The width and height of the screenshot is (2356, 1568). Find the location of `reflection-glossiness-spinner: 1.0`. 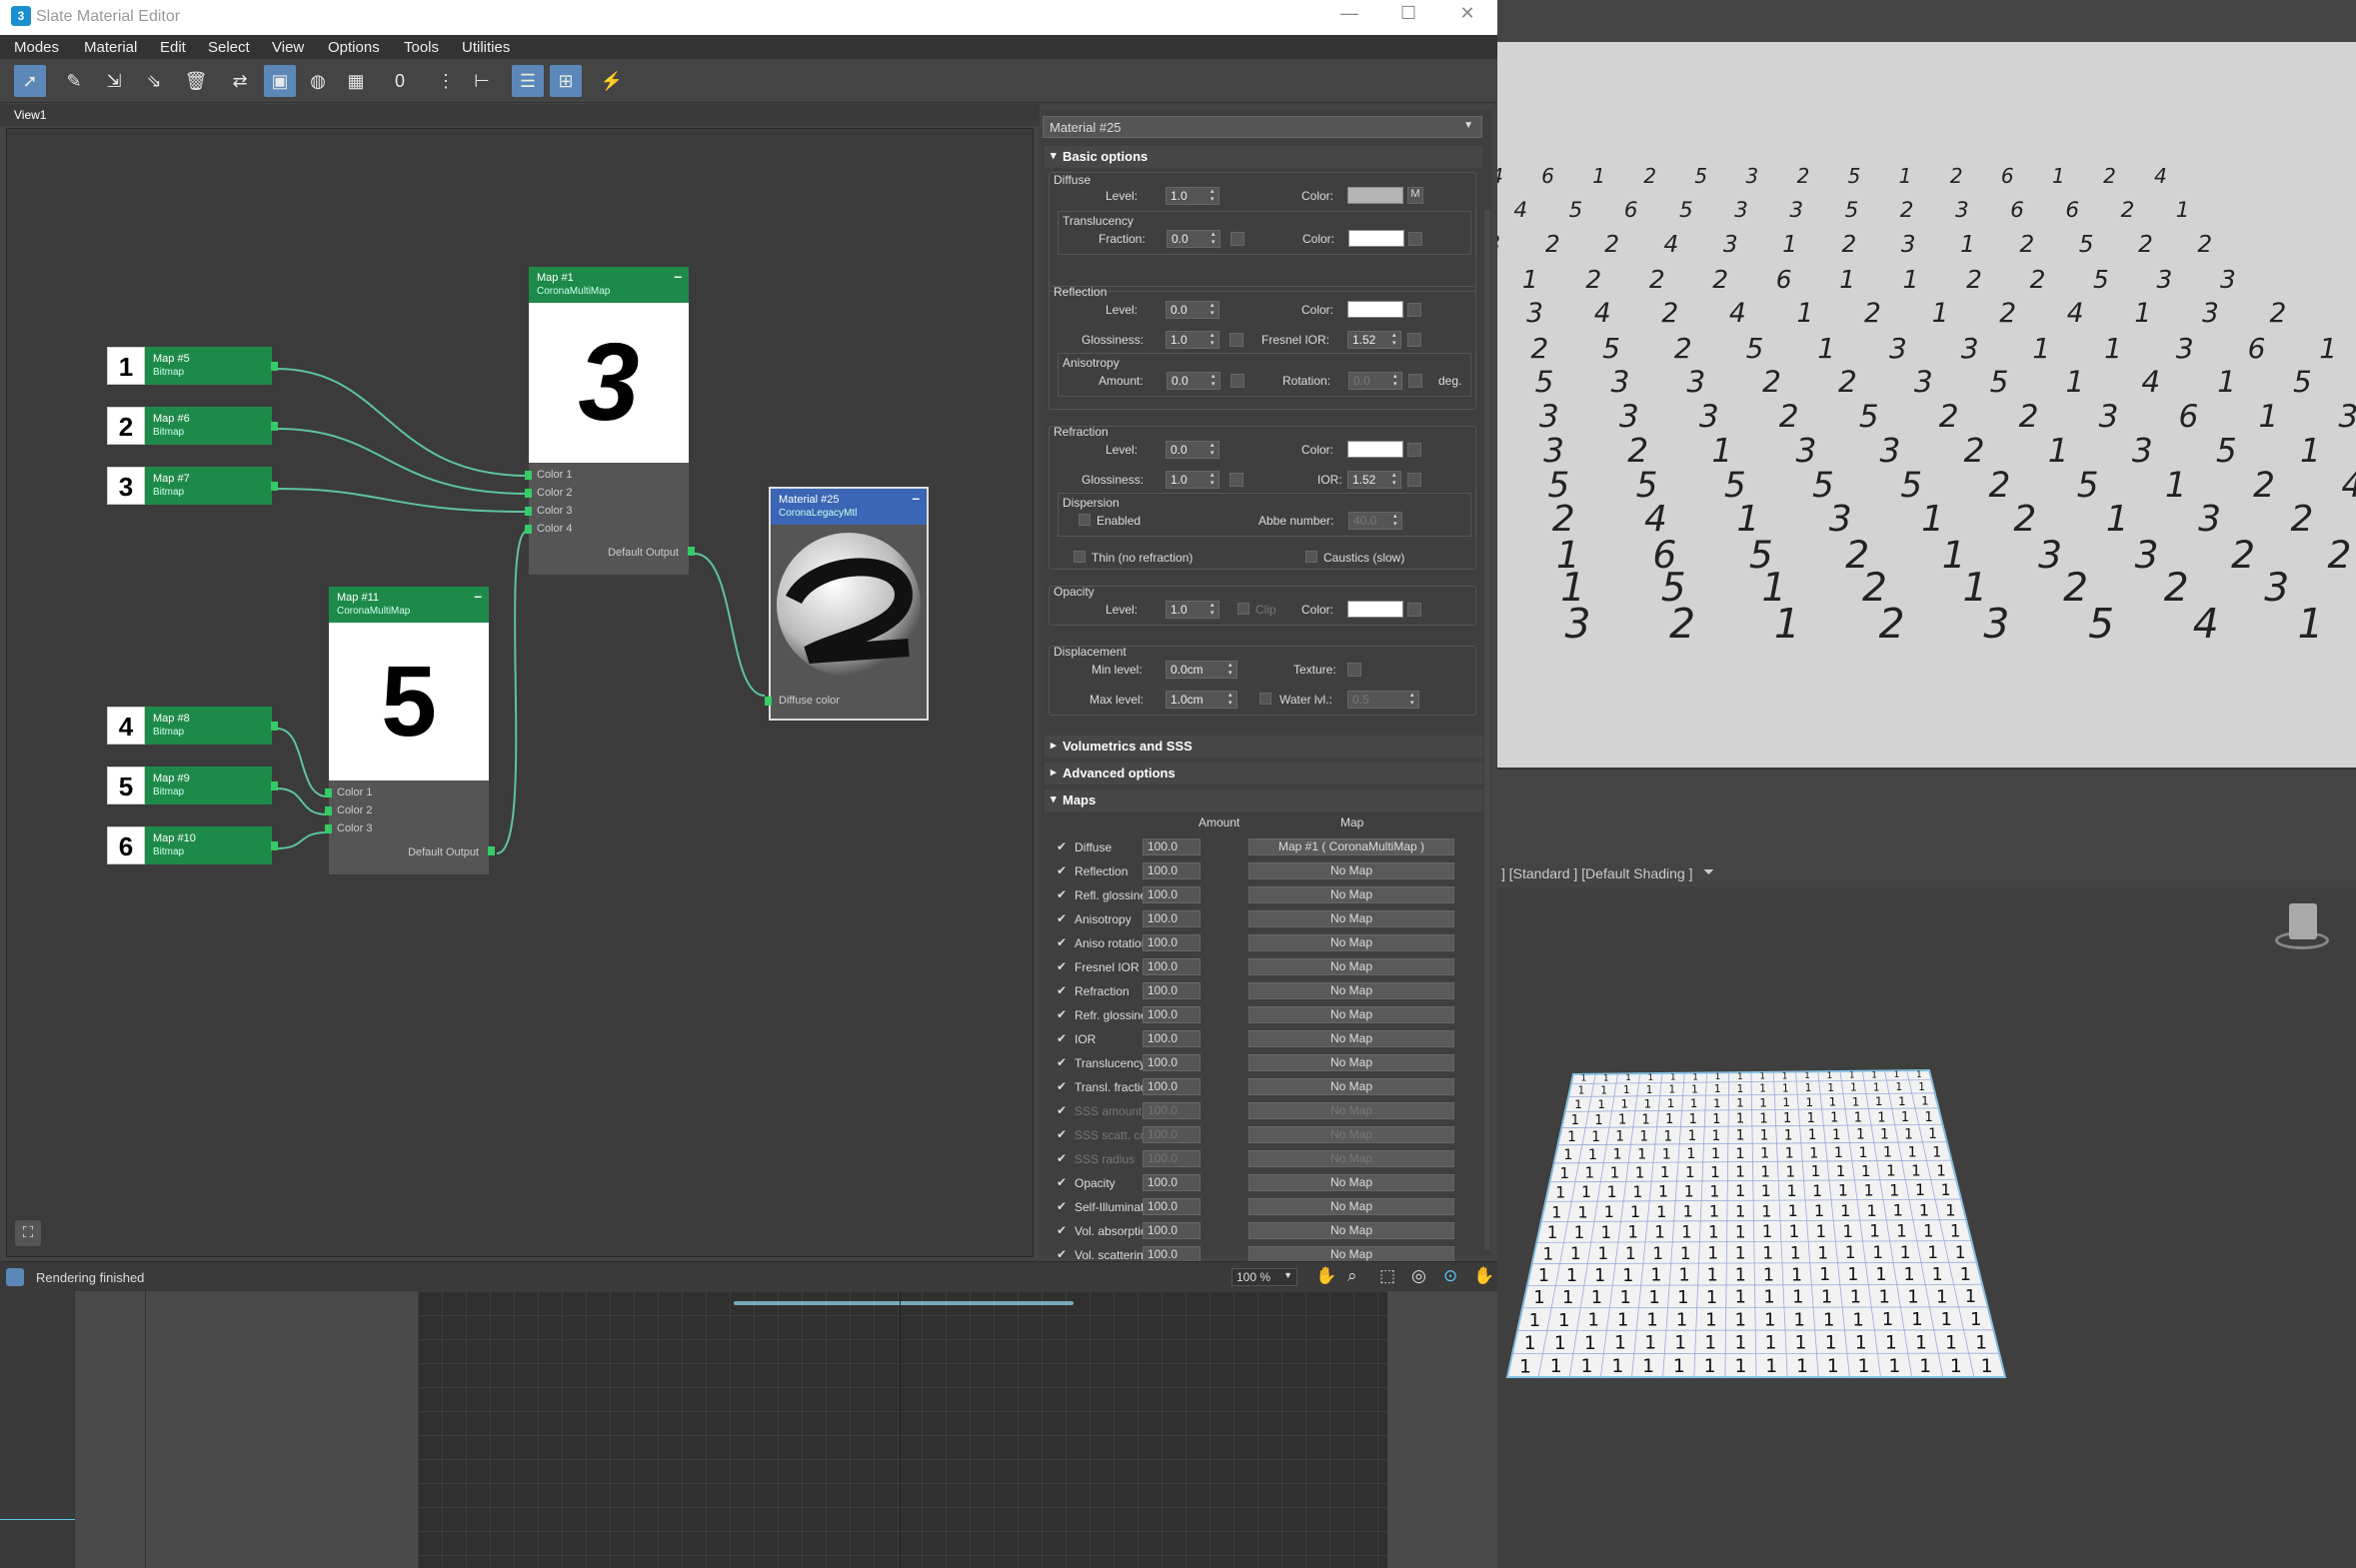

reflection-glossiness-spinner: 1.0 is located at coordinates (1192, 340).